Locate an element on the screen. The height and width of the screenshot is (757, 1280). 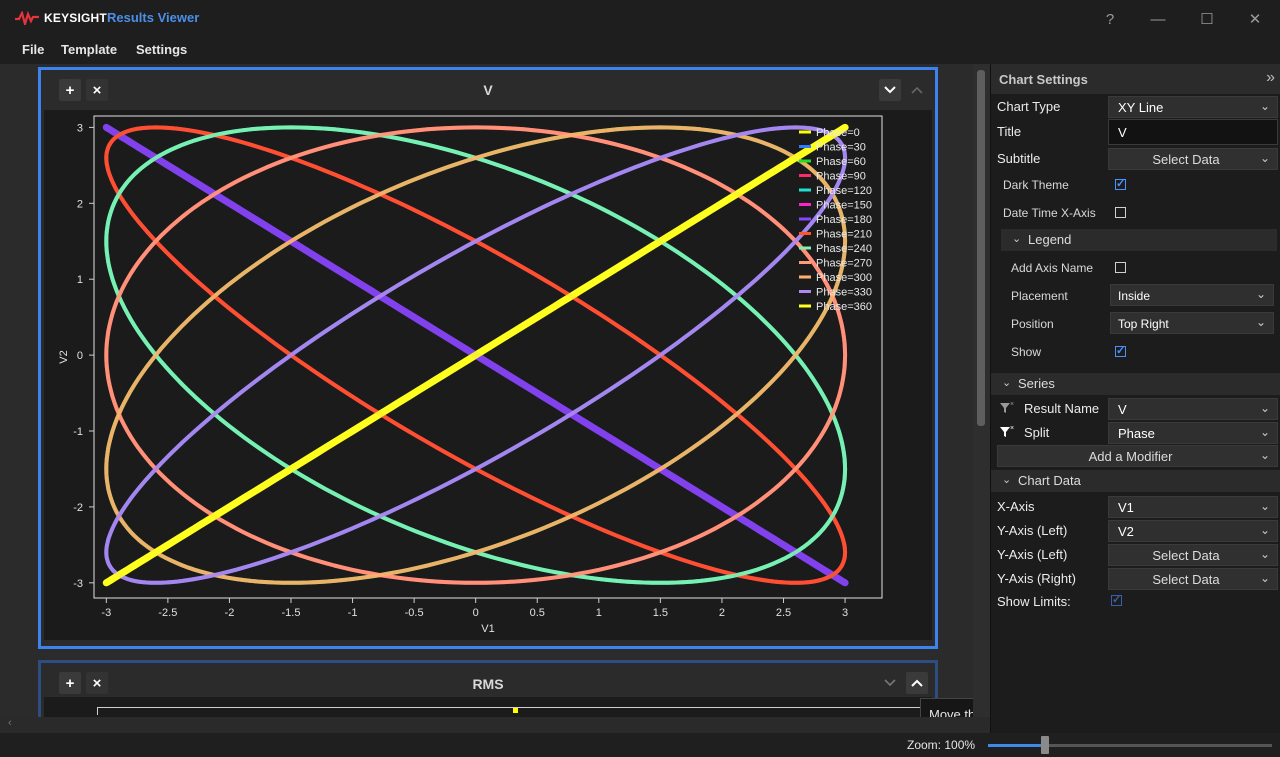
x-tick-label: -2.5 is located at coordinates (167, 613).